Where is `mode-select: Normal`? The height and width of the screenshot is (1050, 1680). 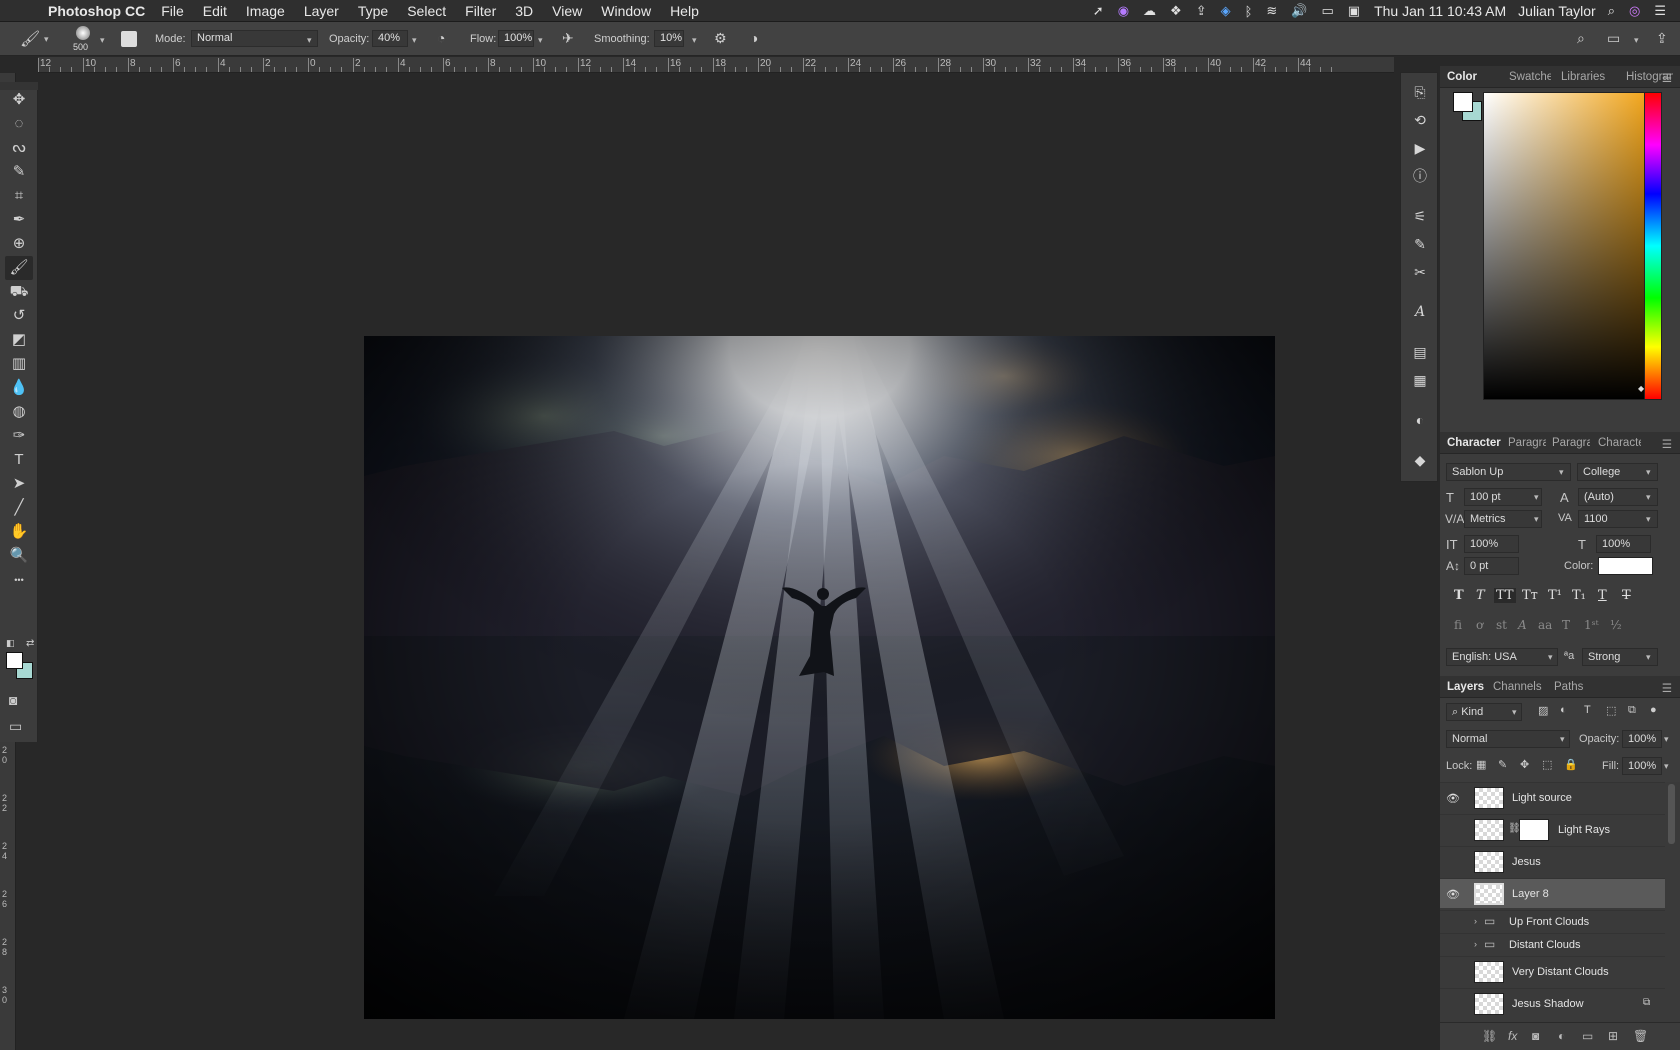
mode-select: Normal is located at coordinates (254, 38).